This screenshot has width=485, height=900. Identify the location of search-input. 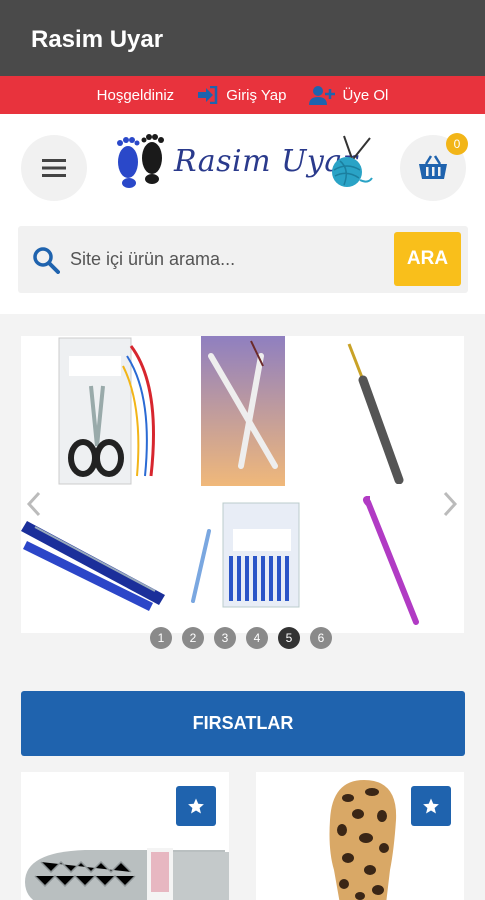
(230, 259).